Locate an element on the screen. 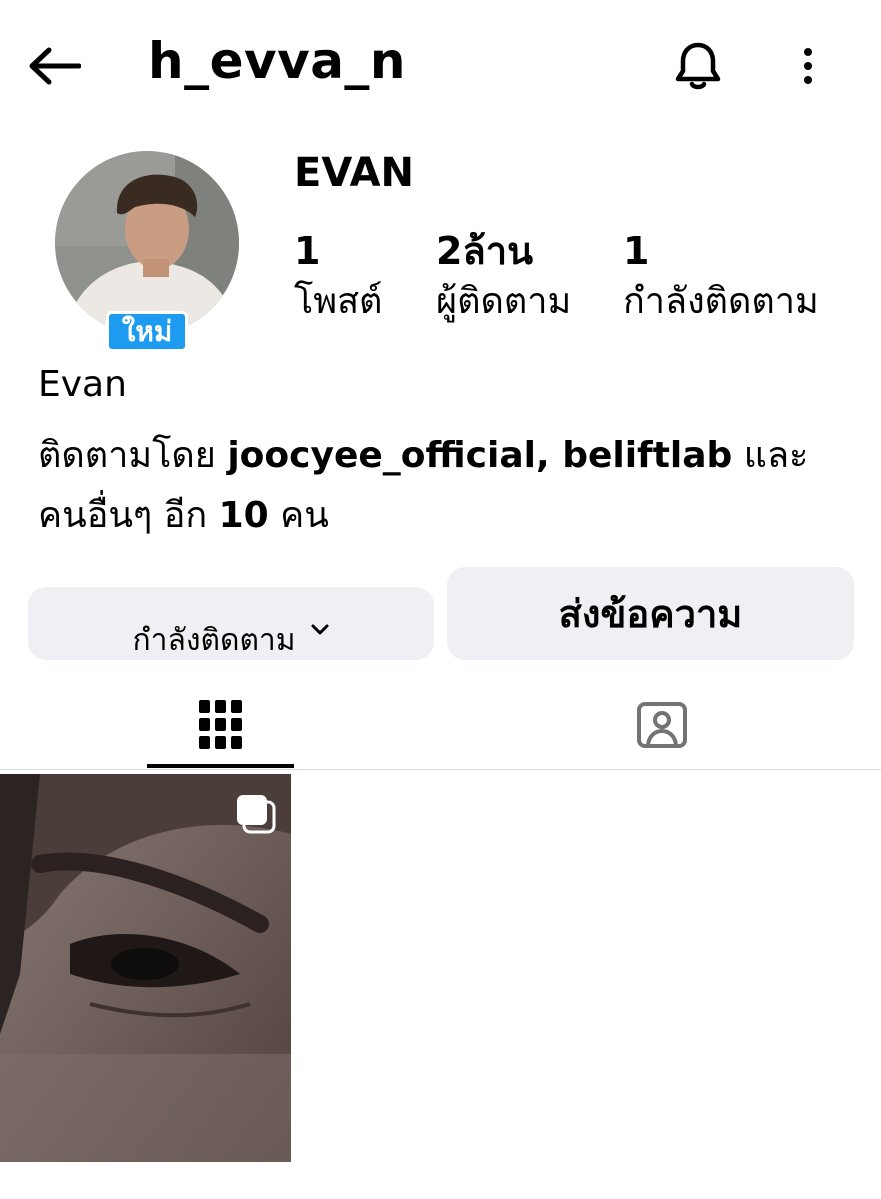 The height and width of the screenshot is (1199, 881). notifications-button is located at coordinates (698, 66).